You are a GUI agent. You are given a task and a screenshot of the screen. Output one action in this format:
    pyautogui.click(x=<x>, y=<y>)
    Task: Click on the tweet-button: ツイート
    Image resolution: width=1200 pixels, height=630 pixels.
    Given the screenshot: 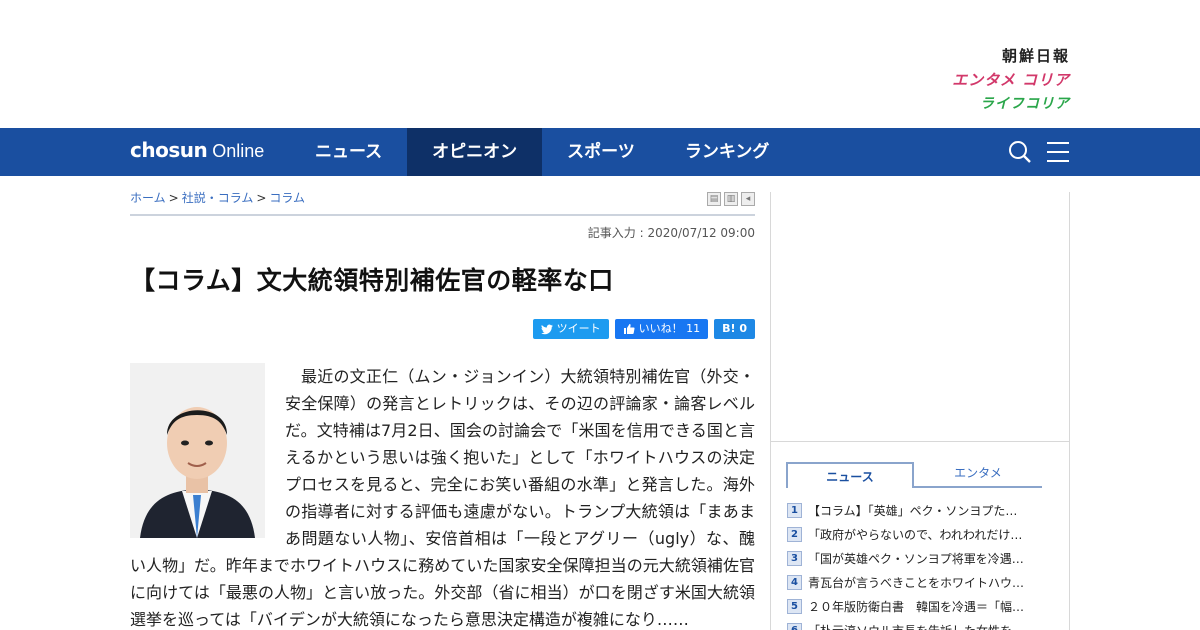 What is the action you would take?
    pyautogui.click(x=570, y=329)
    